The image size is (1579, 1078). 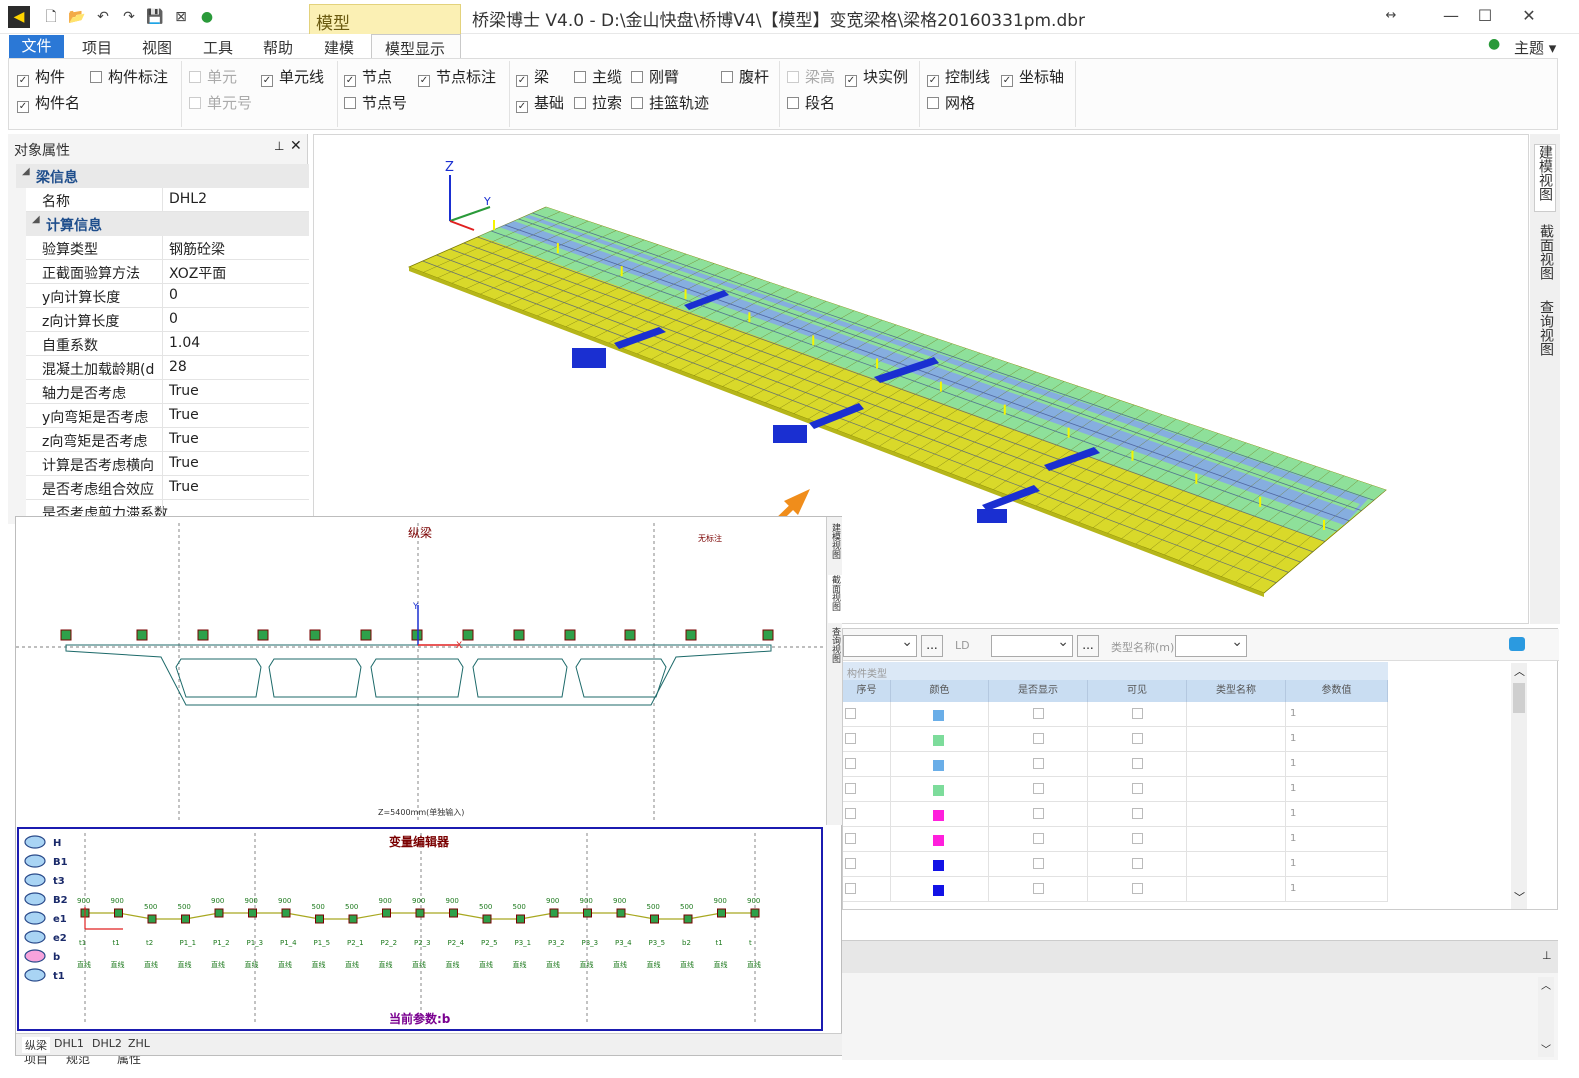 What do you see at coordinates (77, 17) in the screenshot?
I see `open-folder-icon: 📂` at bounding box center [77, 17].